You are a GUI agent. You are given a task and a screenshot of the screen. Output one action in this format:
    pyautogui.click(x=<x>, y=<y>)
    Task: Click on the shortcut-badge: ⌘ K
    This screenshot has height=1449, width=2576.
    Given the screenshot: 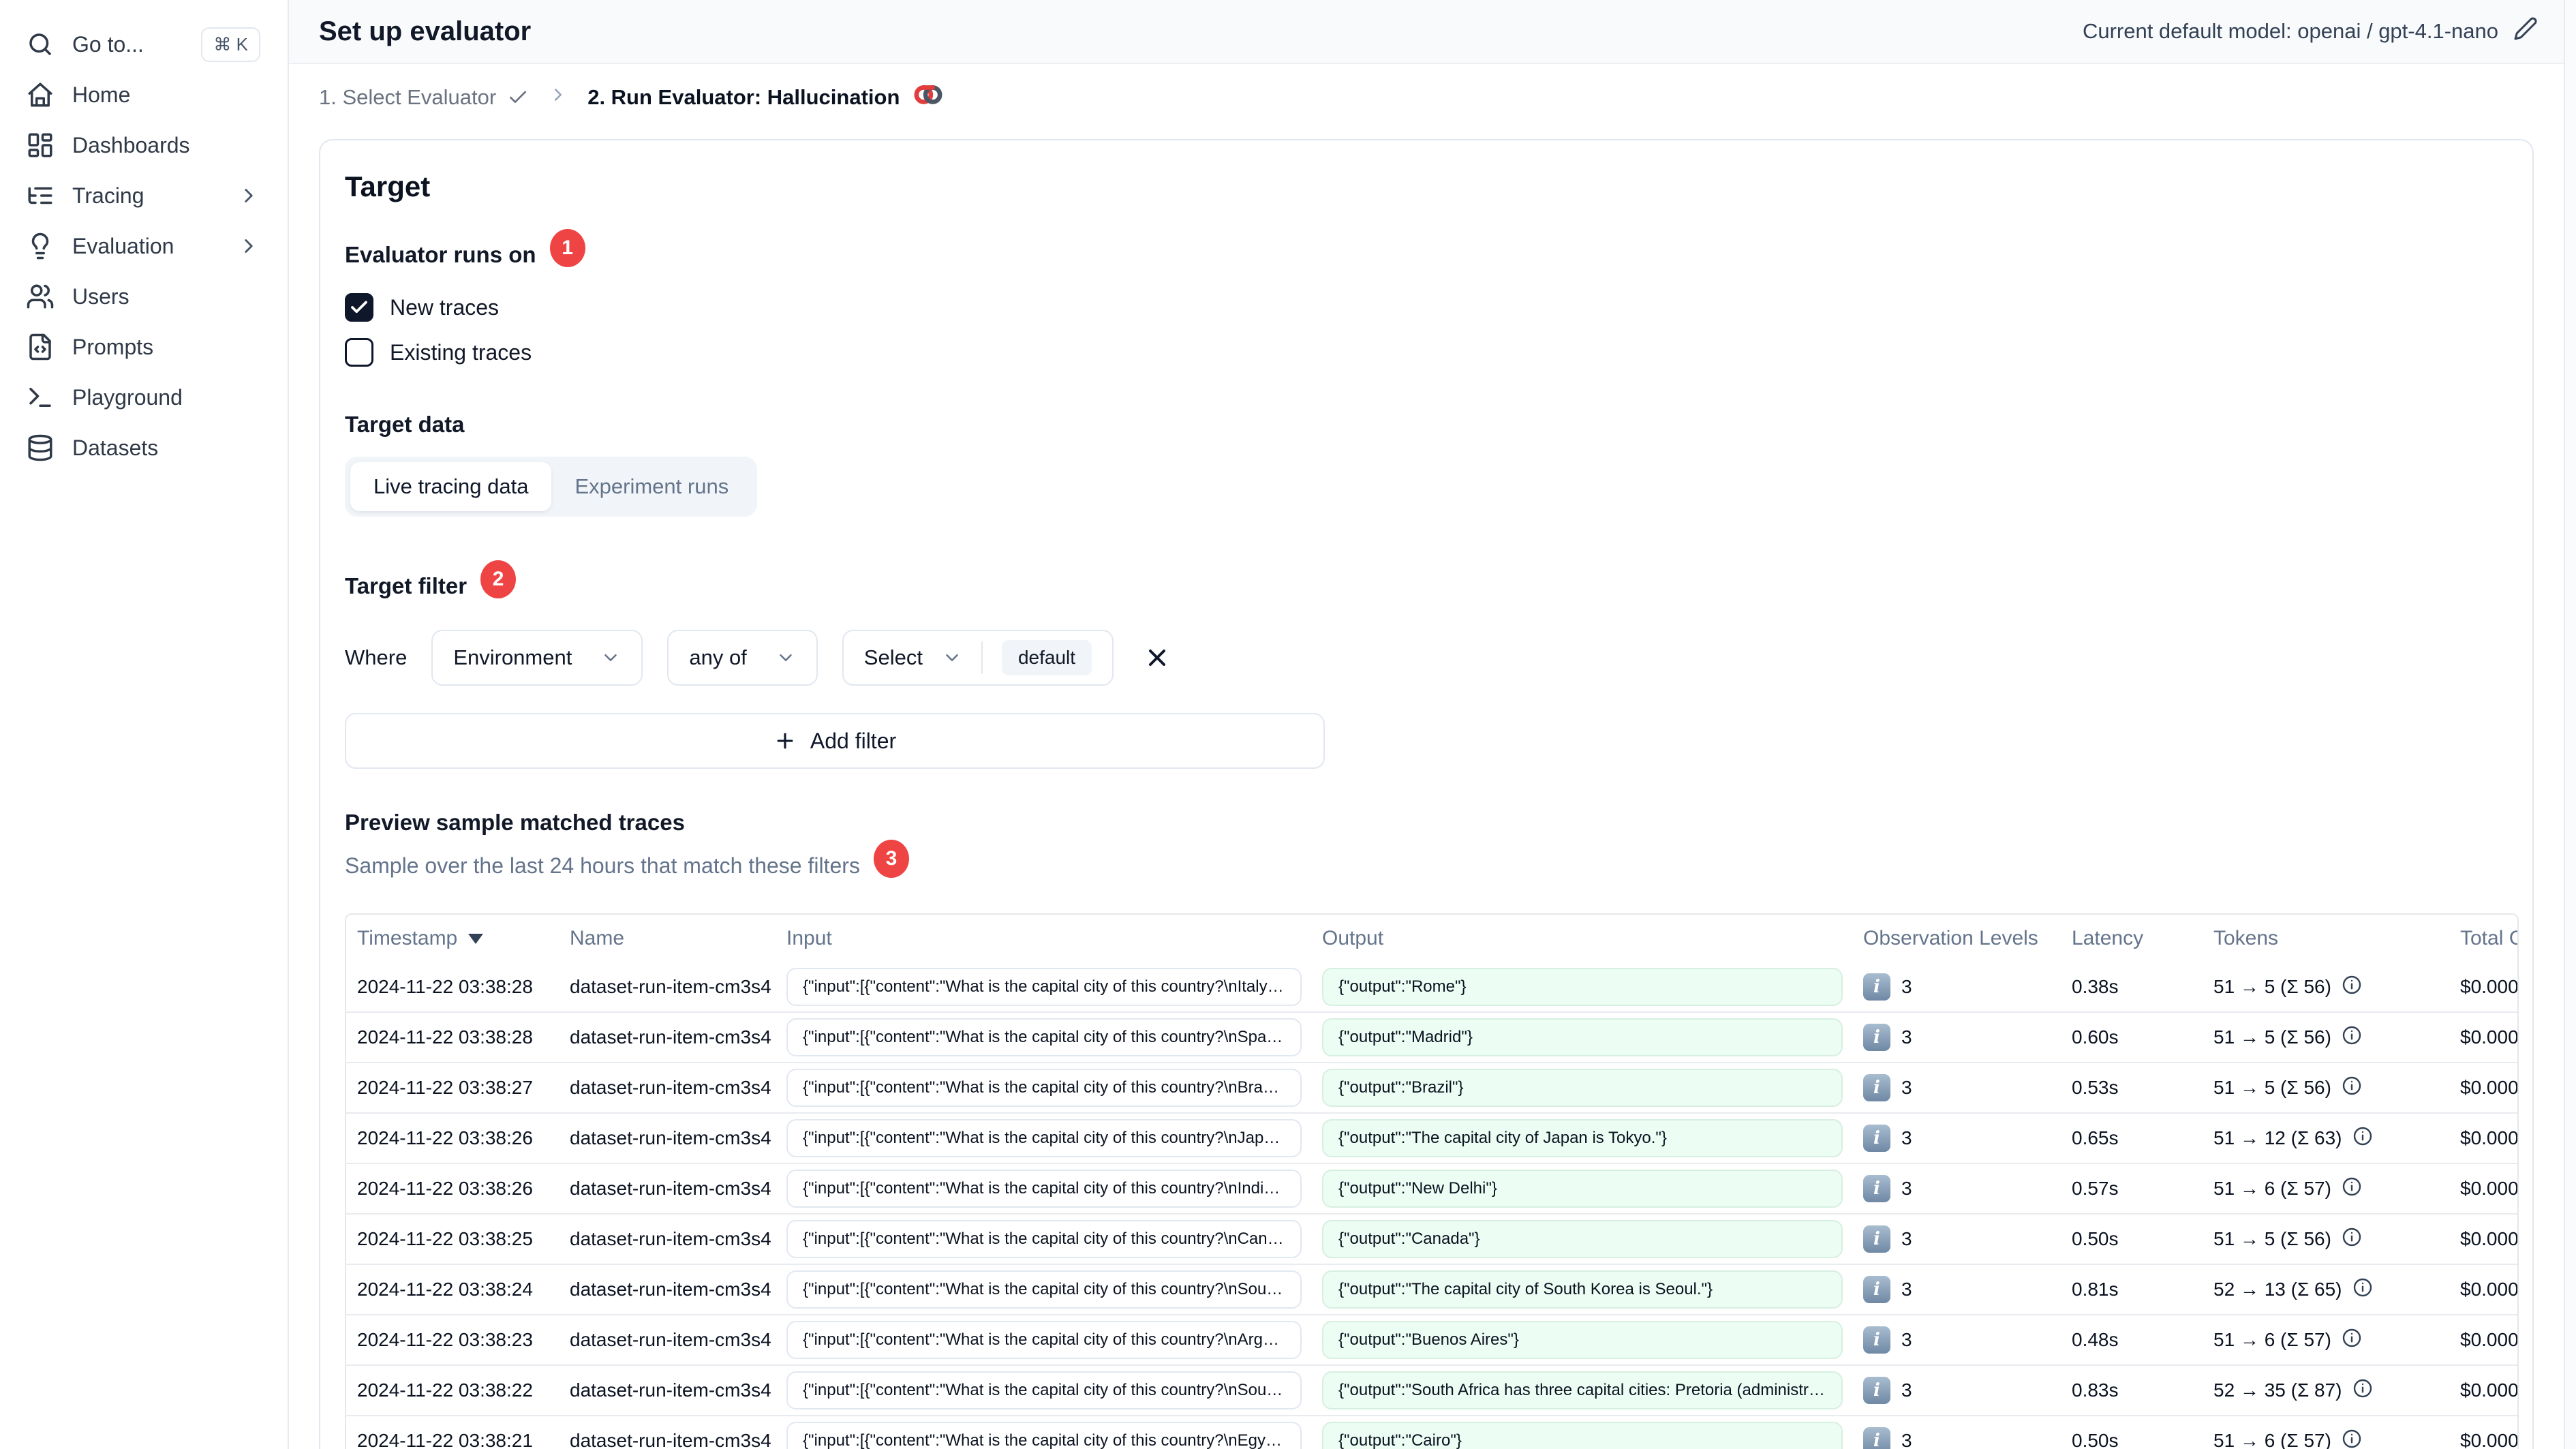 What is the action you would take?
    pyautogui.click(x=230, y=44)
    